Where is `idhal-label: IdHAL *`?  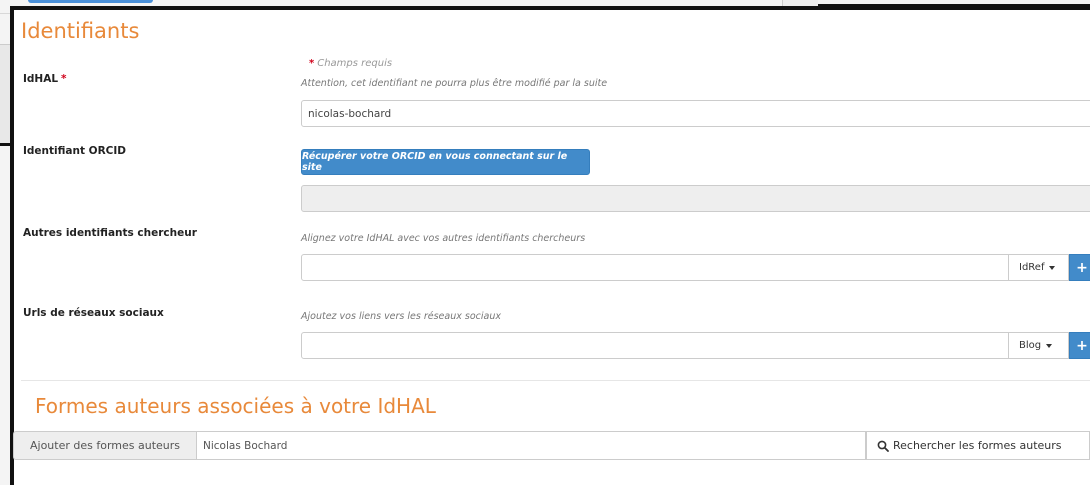
idhal-label: IdHAL * is located at coordinates (45, 79).